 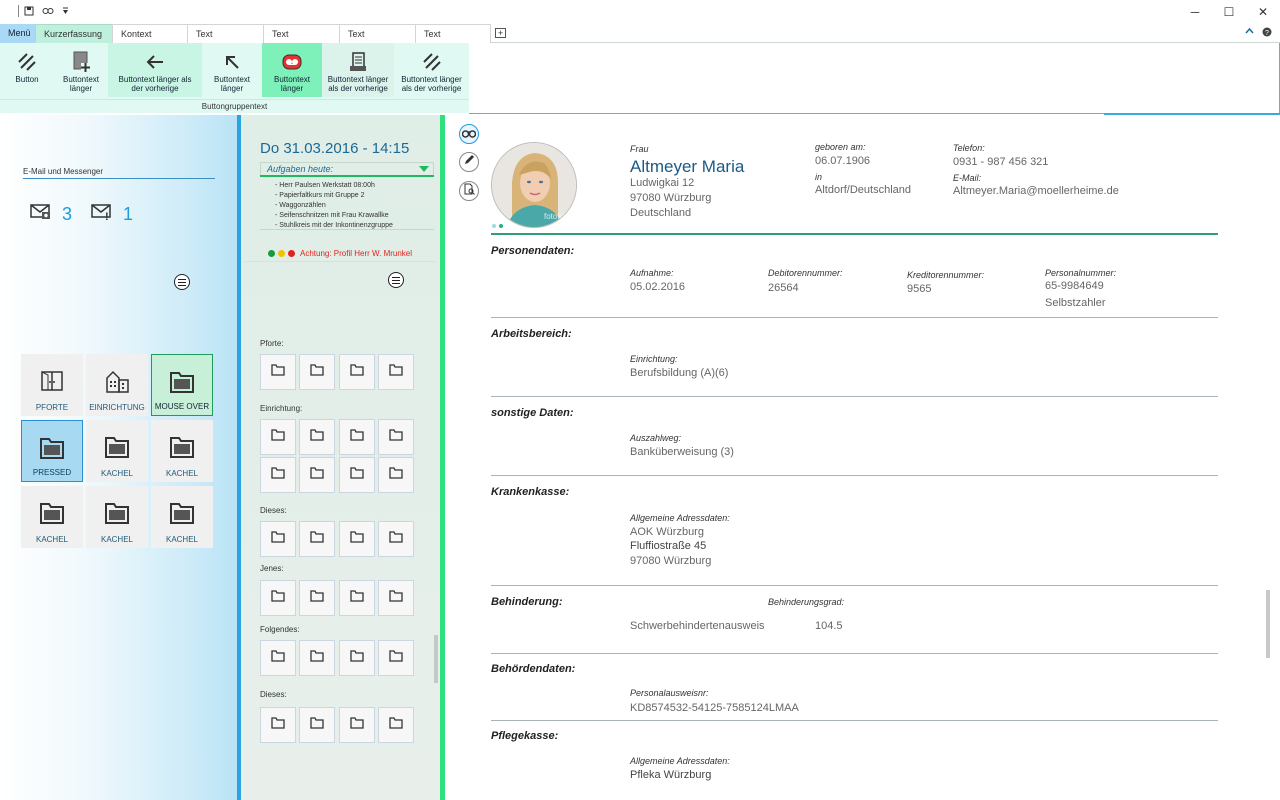 What do you see at coordinates (494, 226) in the screenshot?
I see `pager-dot` at bounding box center [494, 226].